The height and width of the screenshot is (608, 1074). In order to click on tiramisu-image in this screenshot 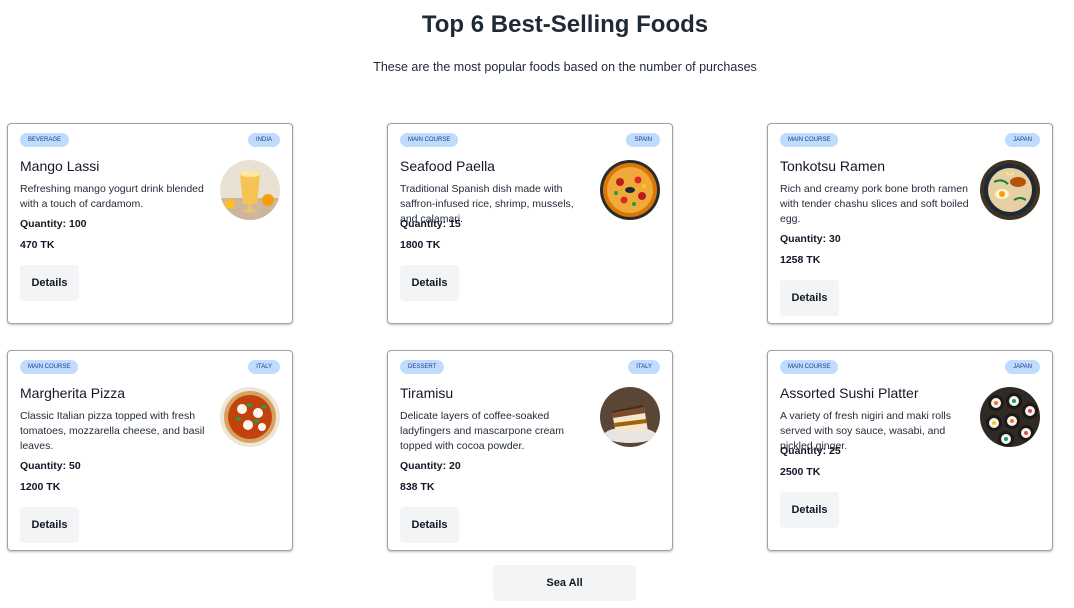, I will do `click(630, 417)`.